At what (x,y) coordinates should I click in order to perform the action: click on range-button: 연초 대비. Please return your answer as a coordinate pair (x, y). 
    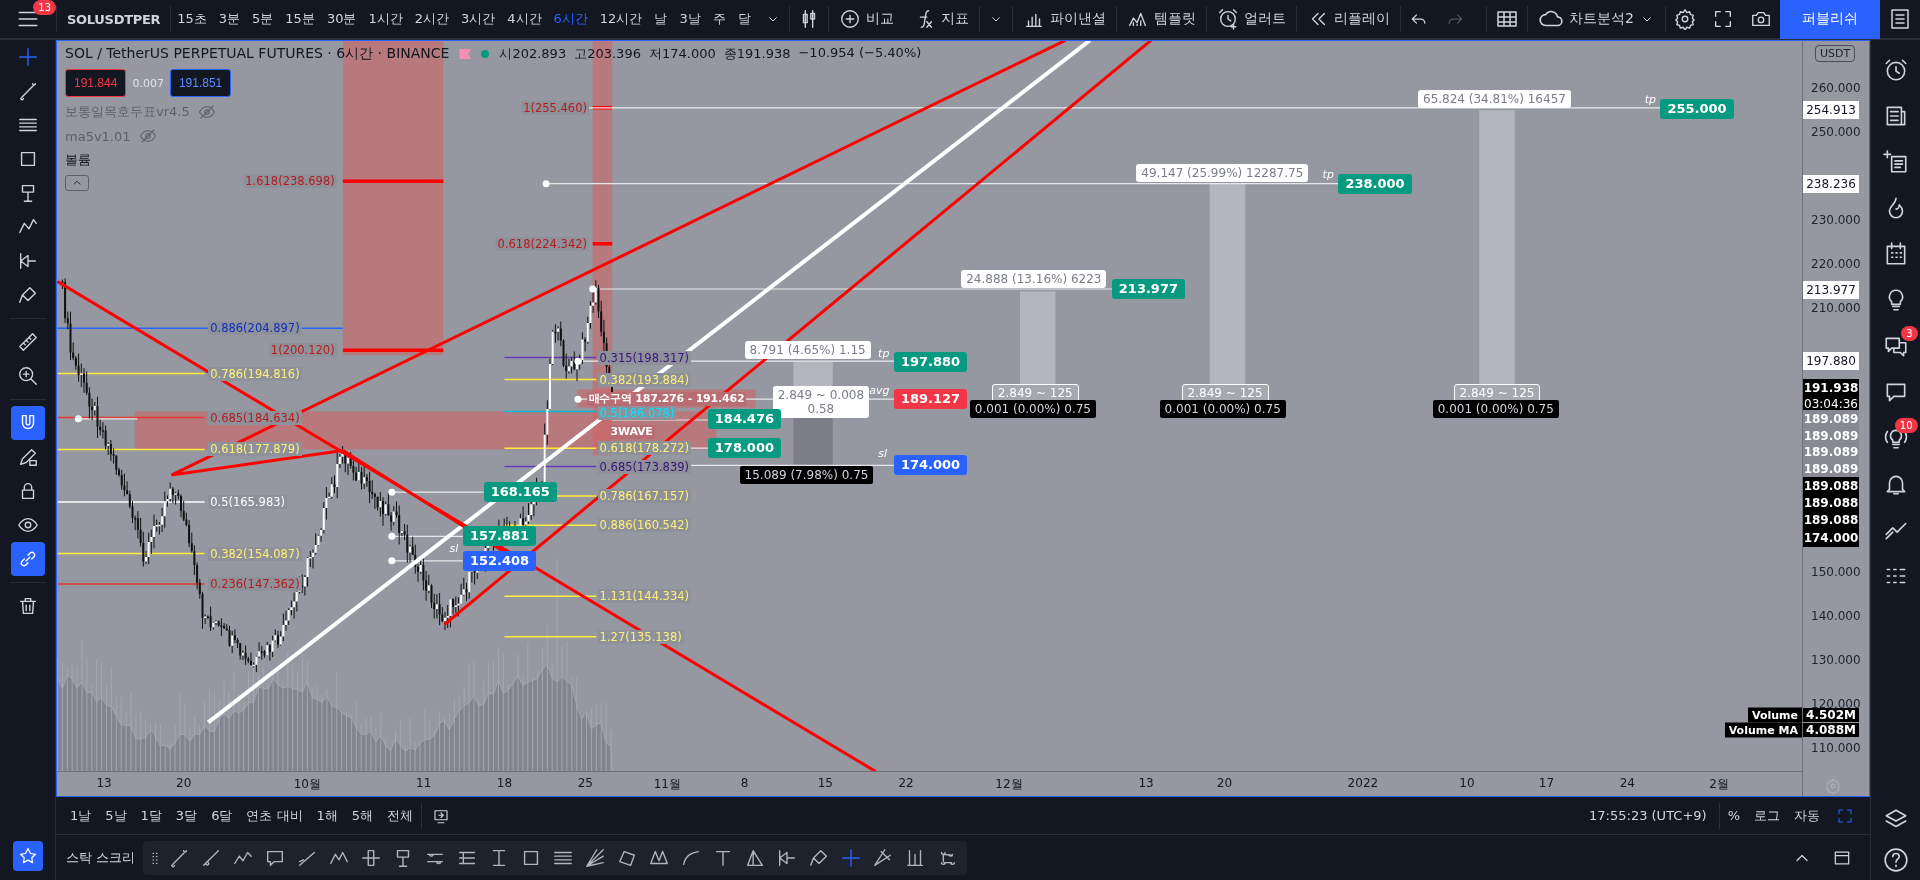
    Looking at the image, I should click on (274, 815).